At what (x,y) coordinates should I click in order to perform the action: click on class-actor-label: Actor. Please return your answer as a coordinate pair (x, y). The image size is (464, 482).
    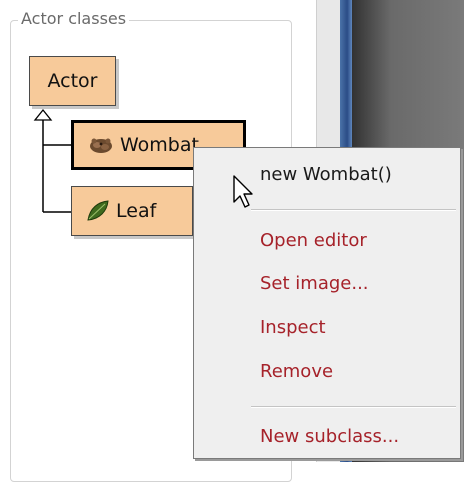
    Looking at the image, I should click on (72, 81).